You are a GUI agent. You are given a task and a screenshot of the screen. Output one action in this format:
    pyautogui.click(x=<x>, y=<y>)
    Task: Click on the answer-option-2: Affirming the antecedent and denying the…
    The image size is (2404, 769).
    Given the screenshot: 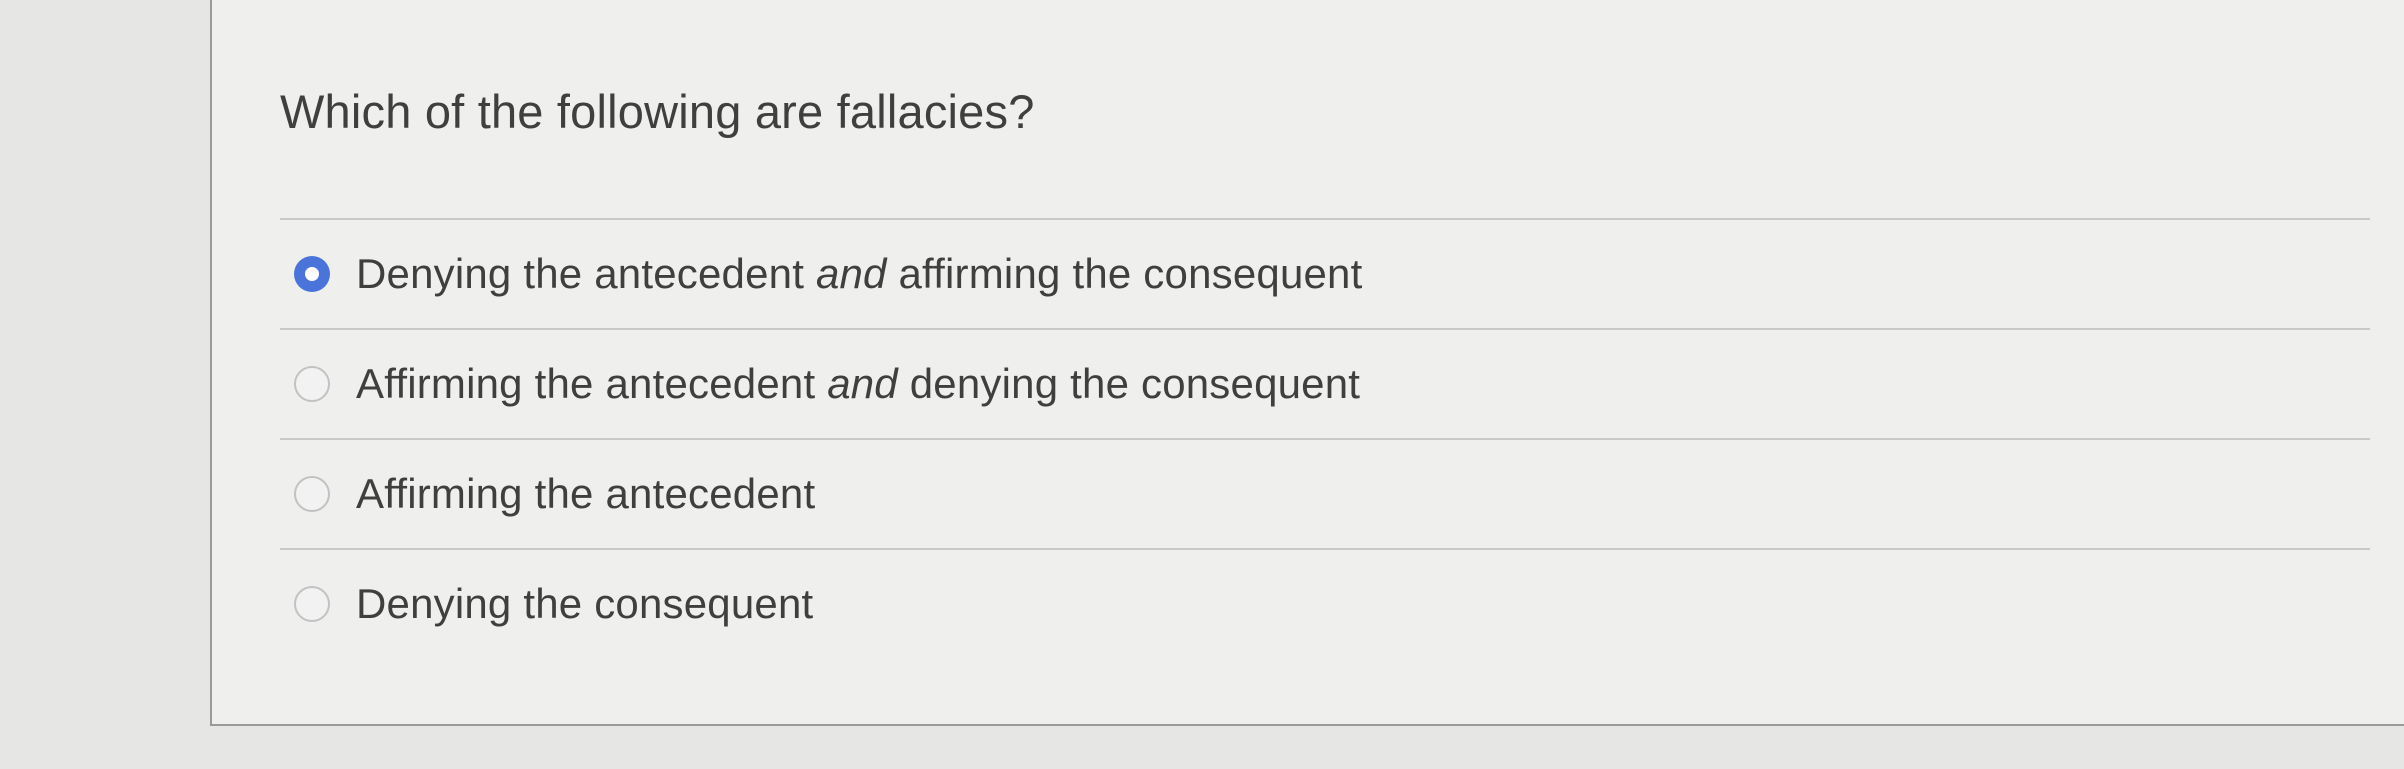 What is the action you would take?
    pyautogui.click(x=1325, y=384)
    